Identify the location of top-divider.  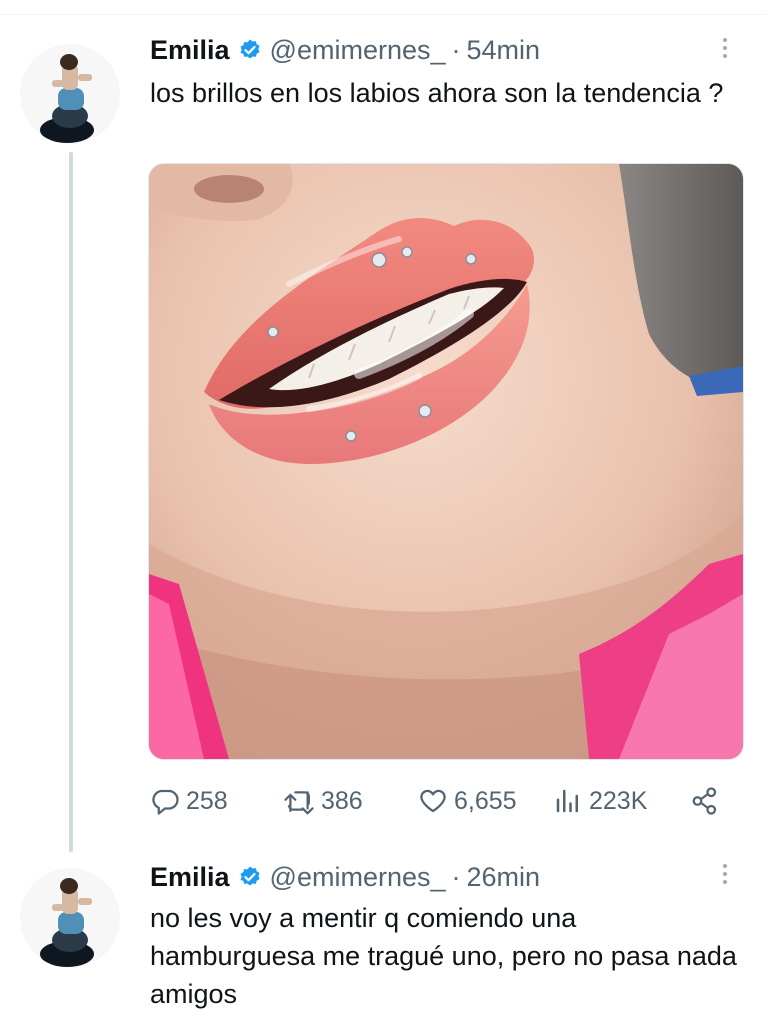
(383, 7).